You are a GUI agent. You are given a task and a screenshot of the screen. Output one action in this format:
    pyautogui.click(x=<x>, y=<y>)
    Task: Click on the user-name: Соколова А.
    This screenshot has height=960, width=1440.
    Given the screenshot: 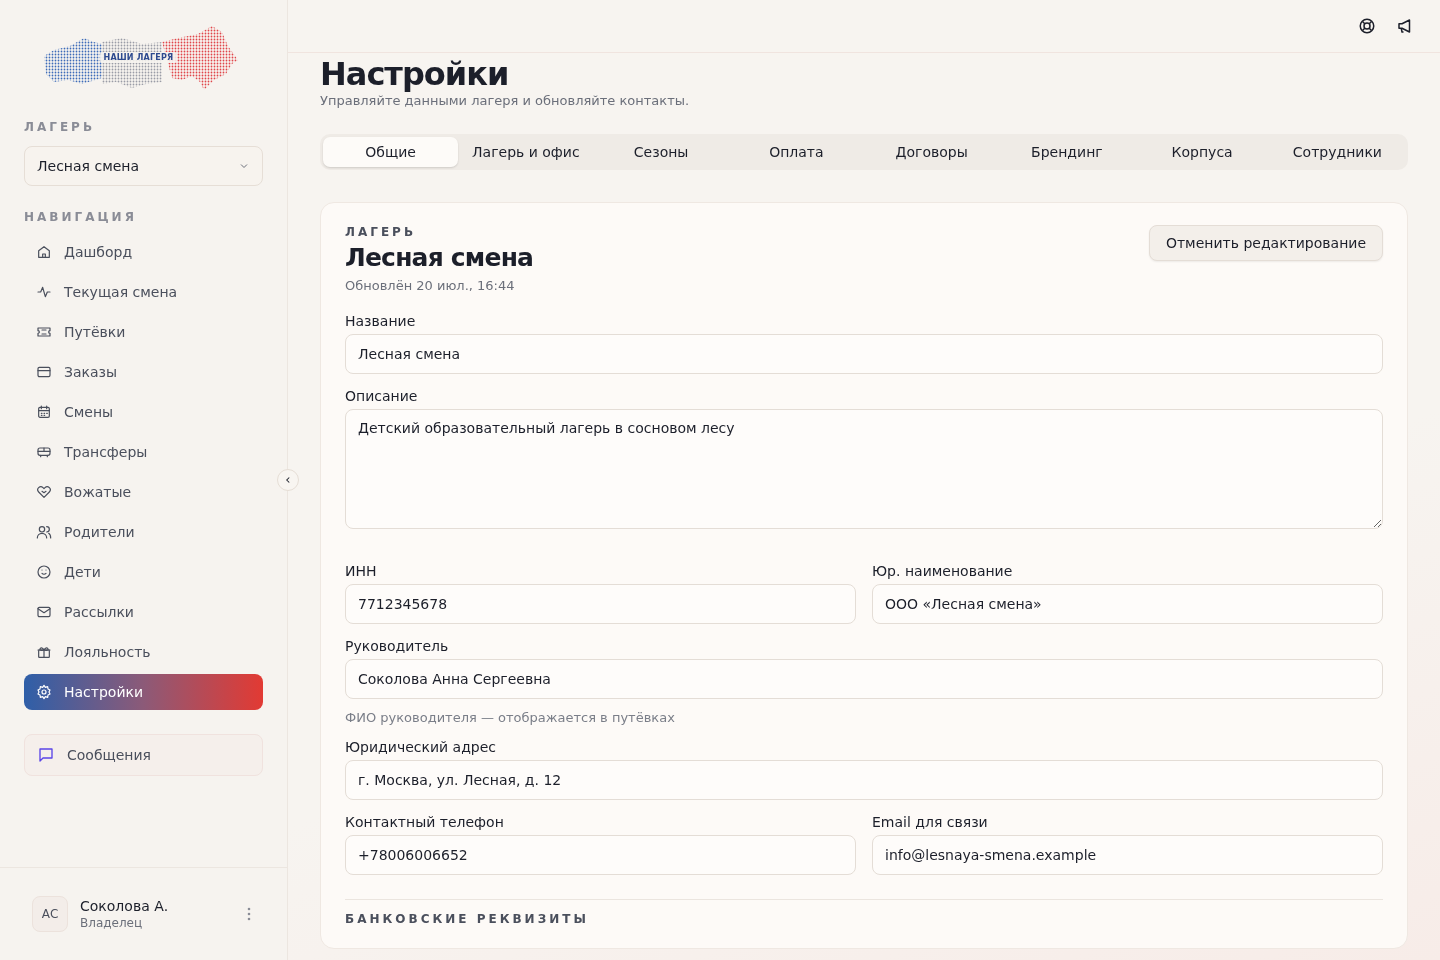 What is the action you would take?
    pyautogui.click(x=125, y=906)
    